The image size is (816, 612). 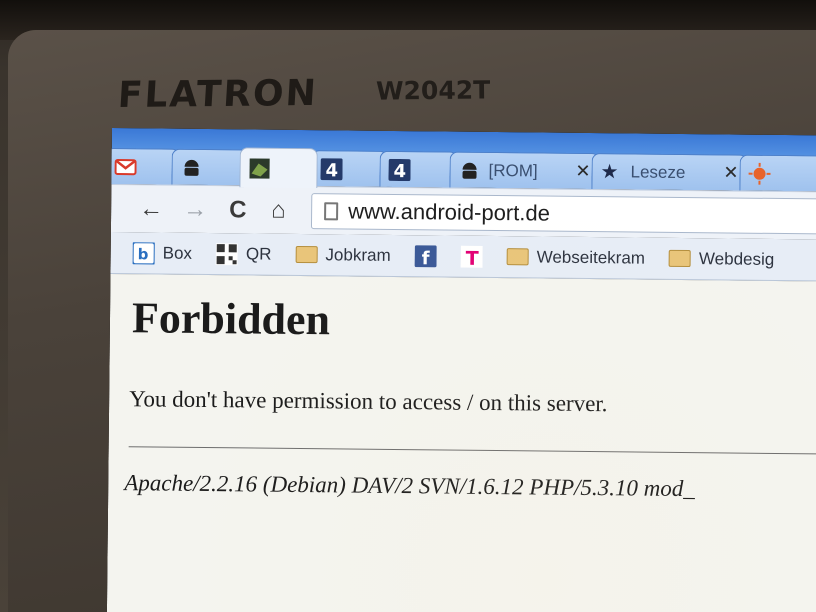 What do you see at coordinates (331, 211) in the screenshot?
I see `page-icon` at bounding box center [331, 211].